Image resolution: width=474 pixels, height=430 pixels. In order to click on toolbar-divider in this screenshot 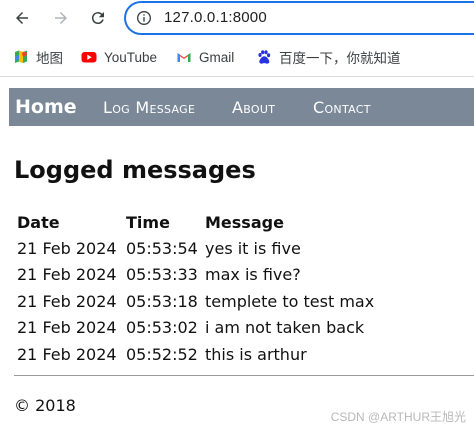, I will do `click(237, 76)`.